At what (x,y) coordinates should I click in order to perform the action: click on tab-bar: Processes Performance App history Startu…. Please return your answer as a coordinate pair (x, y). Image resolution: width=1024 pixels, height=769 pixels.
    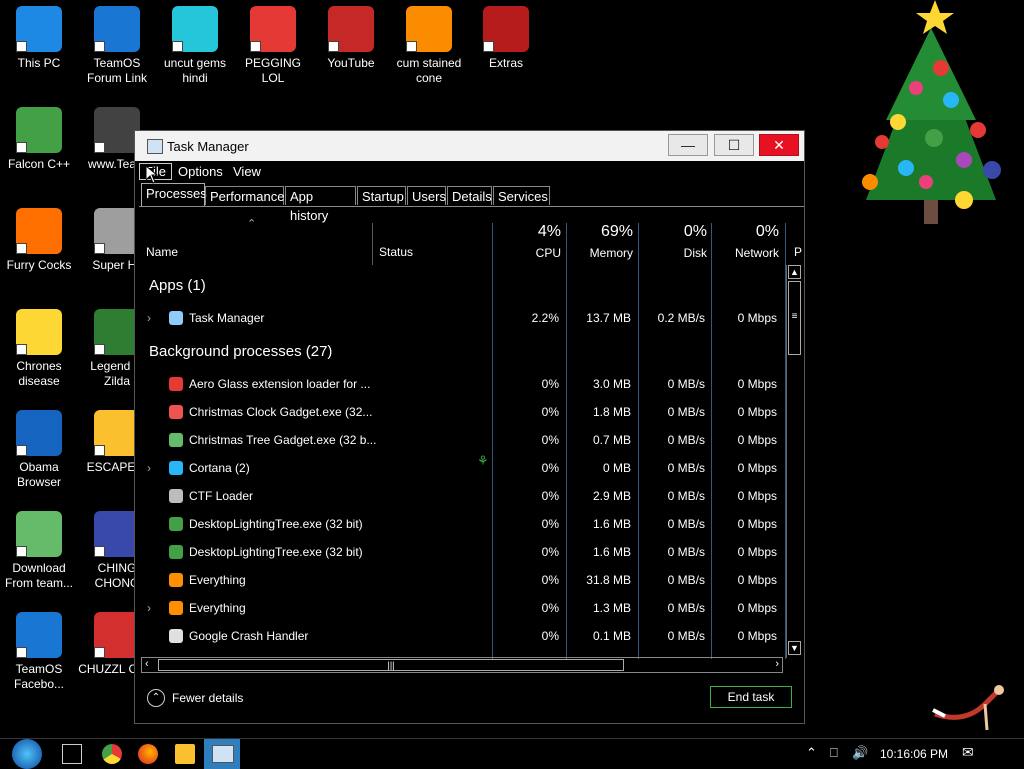
    Looking at the image, I should click on (471, 203).